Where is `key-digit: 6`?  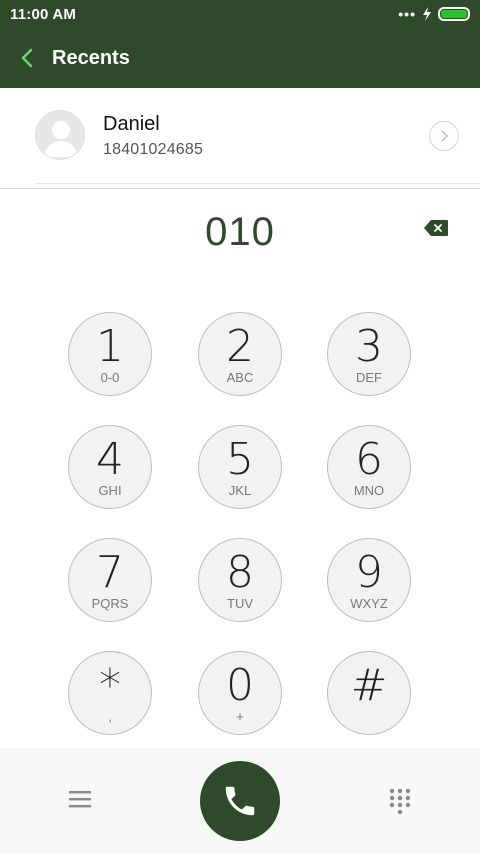
key-digit: 6 is located at coordinates (369, 459).